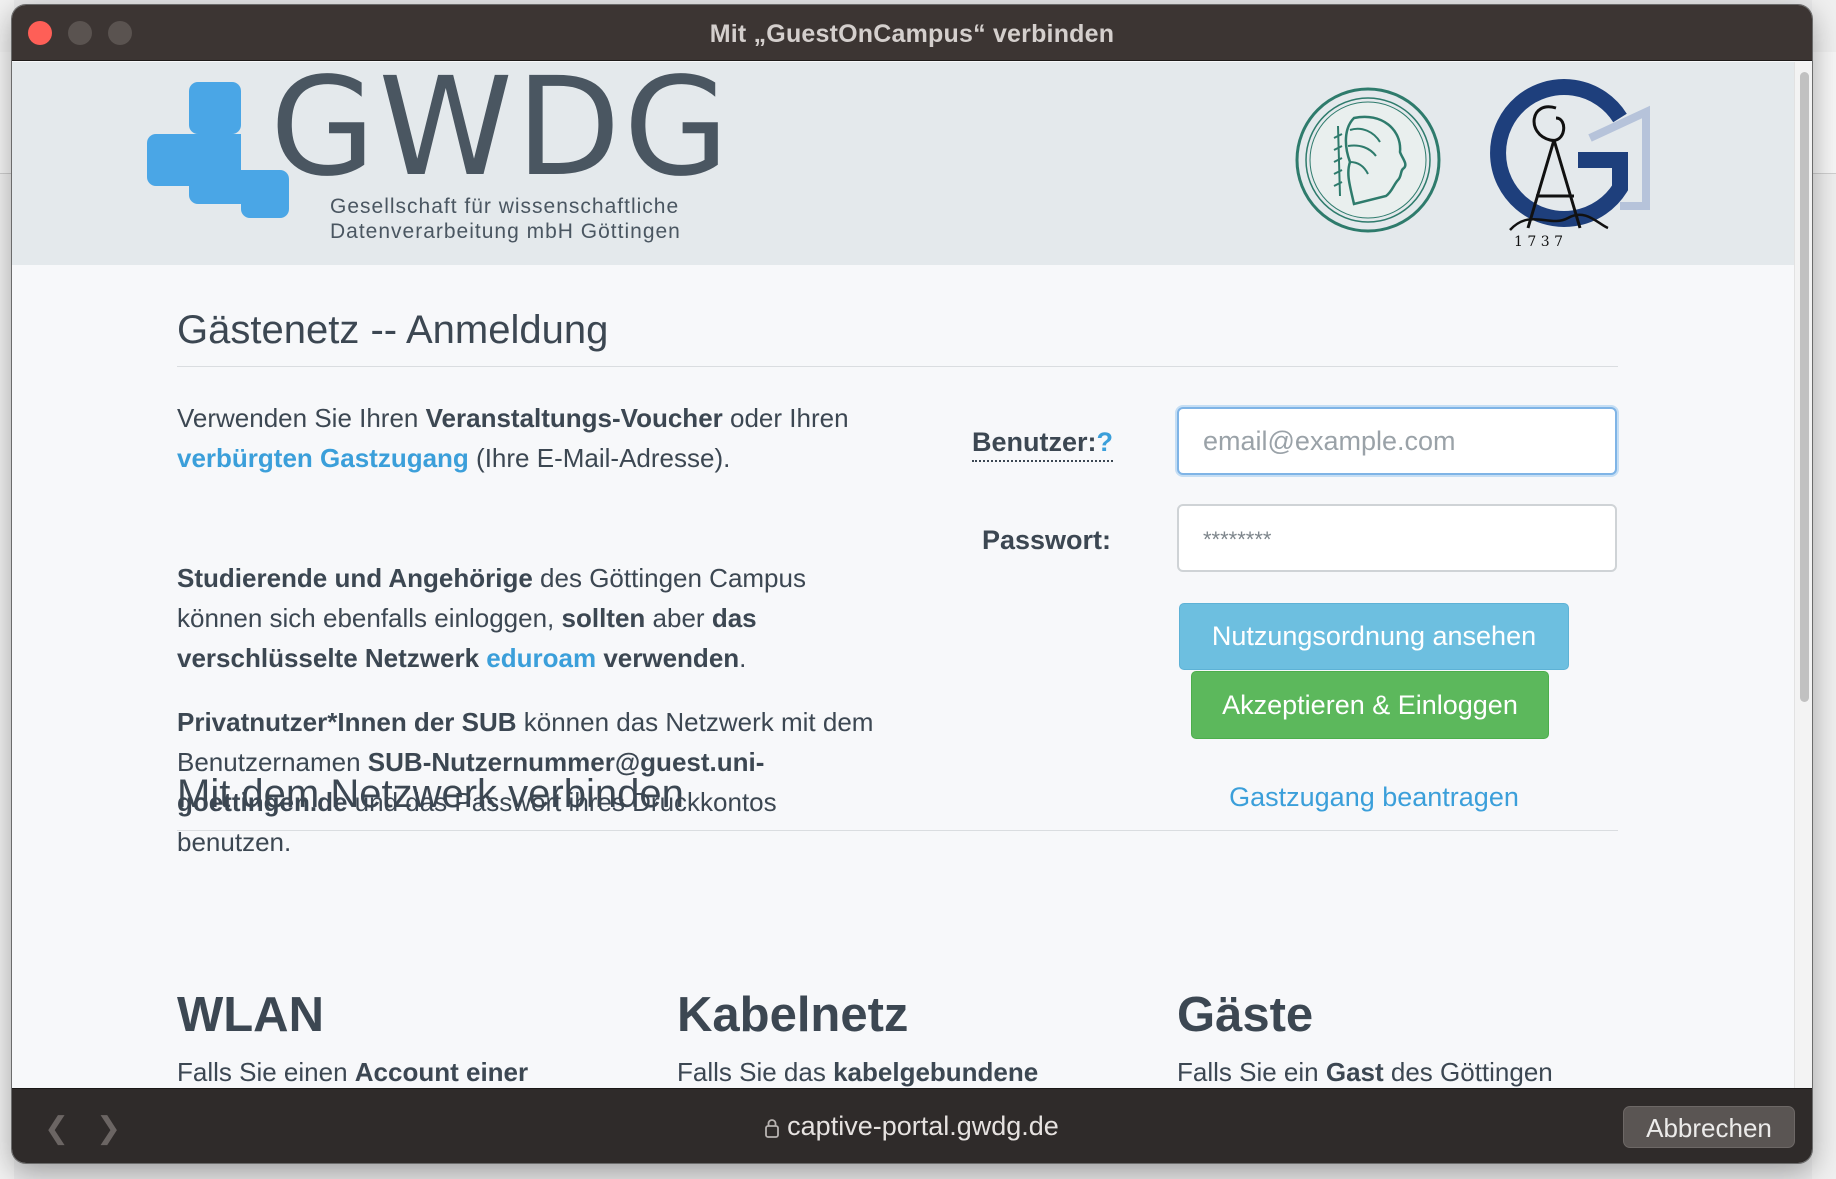  I want to click on username-label-text: Benutzer:, so click(1034, 442).